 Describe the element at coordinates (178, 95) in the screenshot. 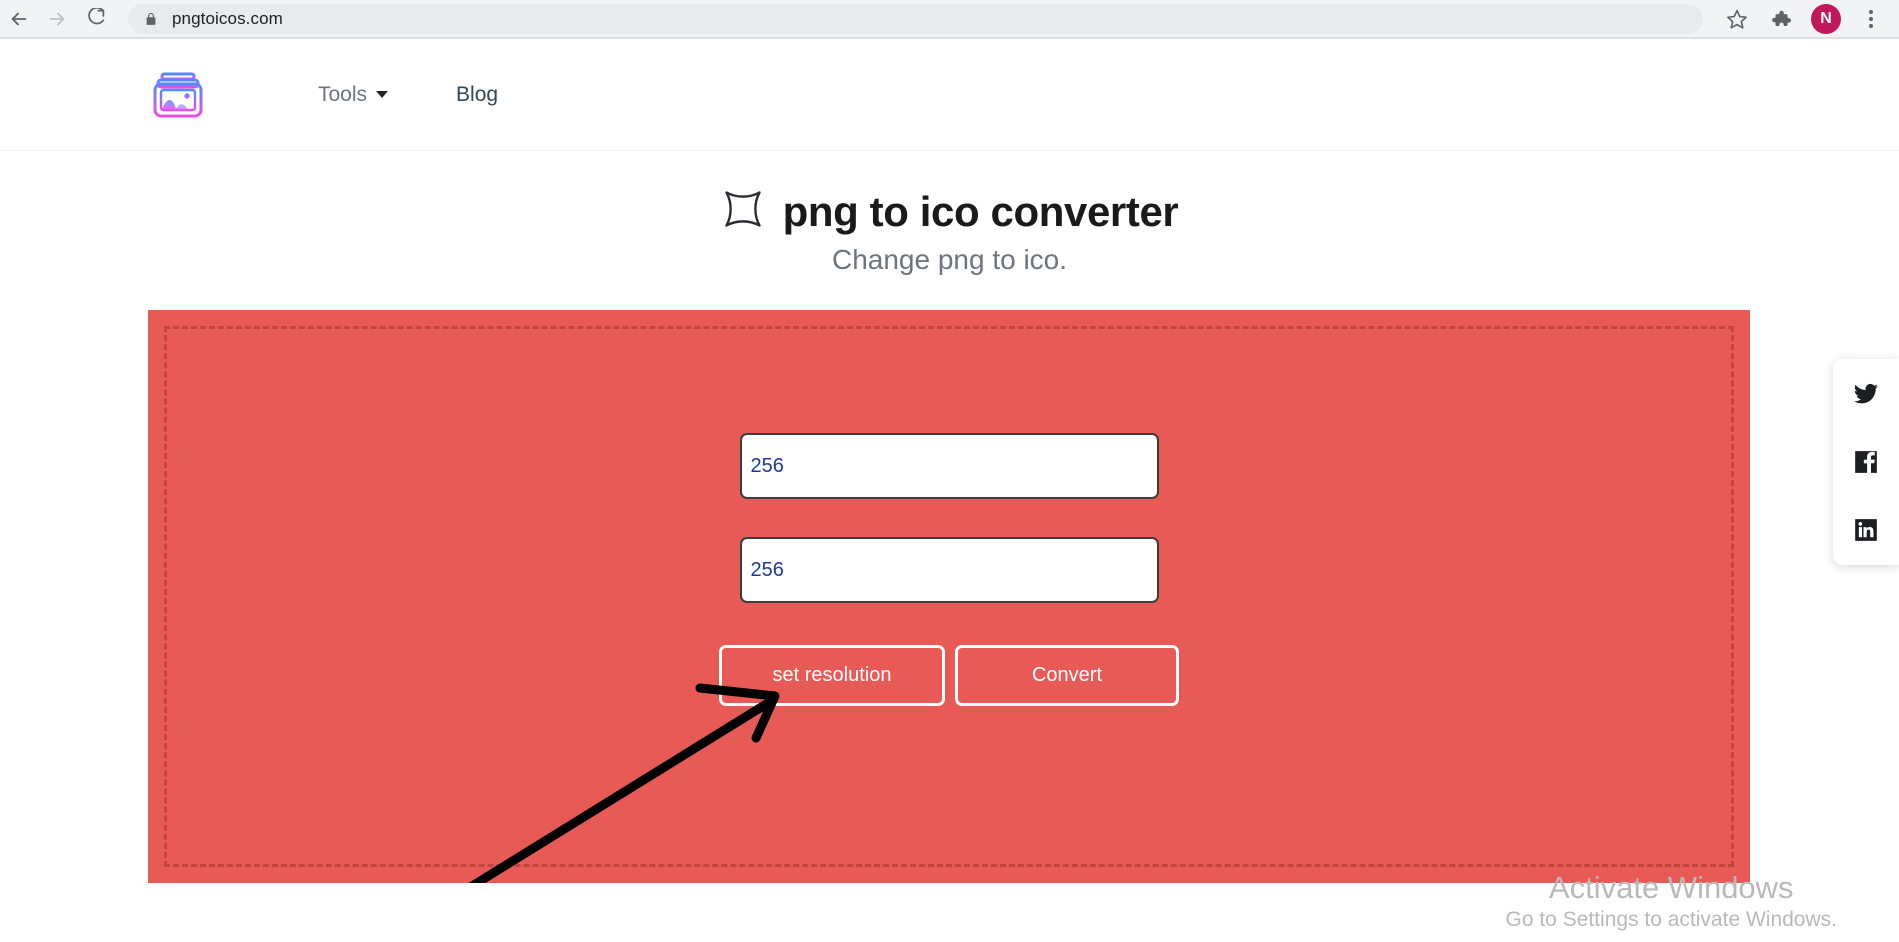

I see `image-stack-logo-icon` at that location.